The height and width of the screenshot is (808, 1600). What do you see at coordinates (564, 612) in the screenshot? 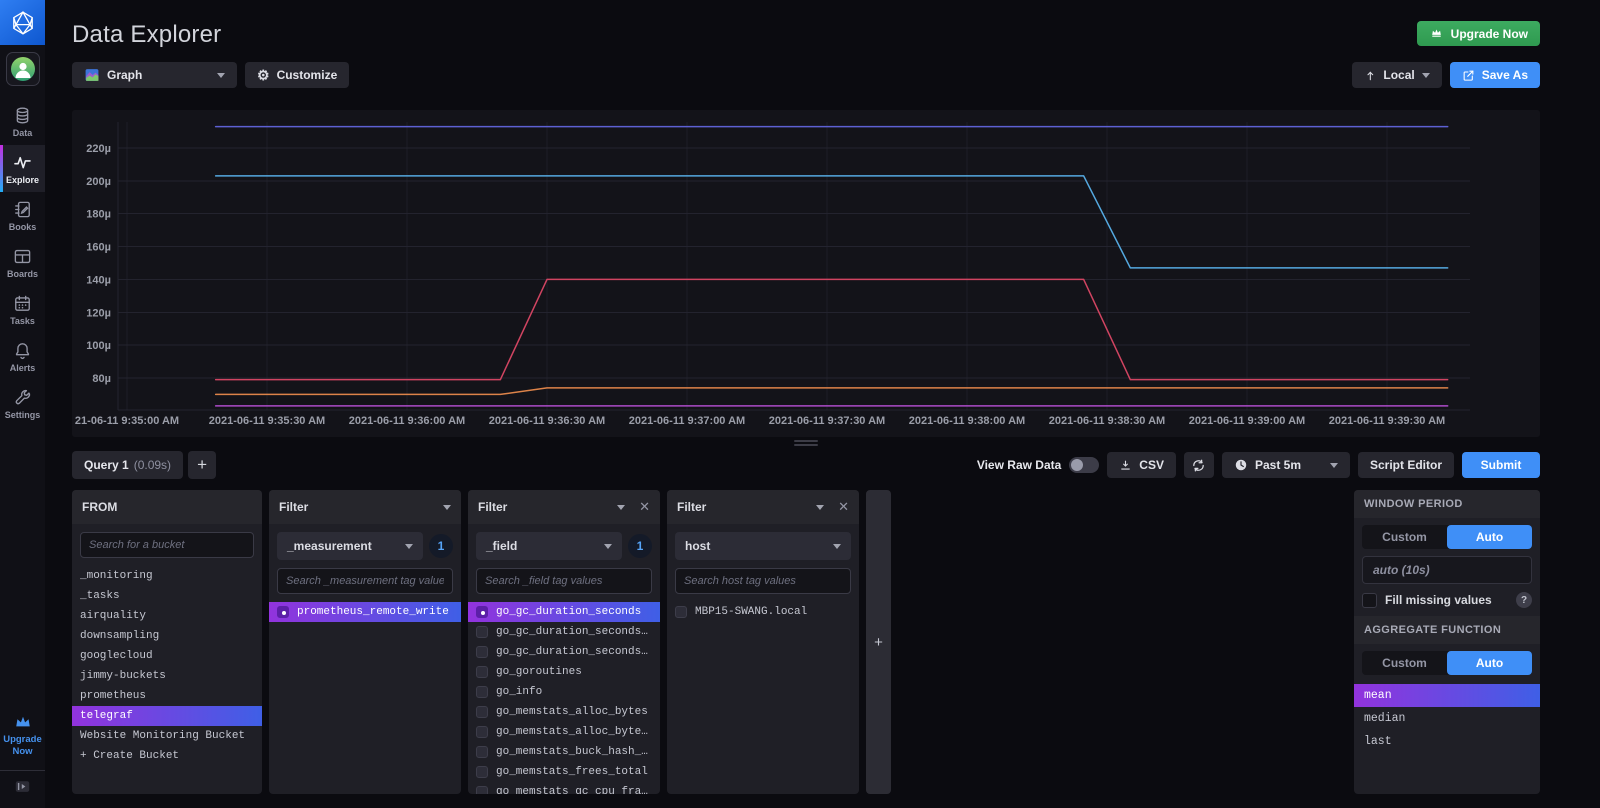
I see `tag-value-item: go_gc_duration_seconds` at bounding box center [564, 612].